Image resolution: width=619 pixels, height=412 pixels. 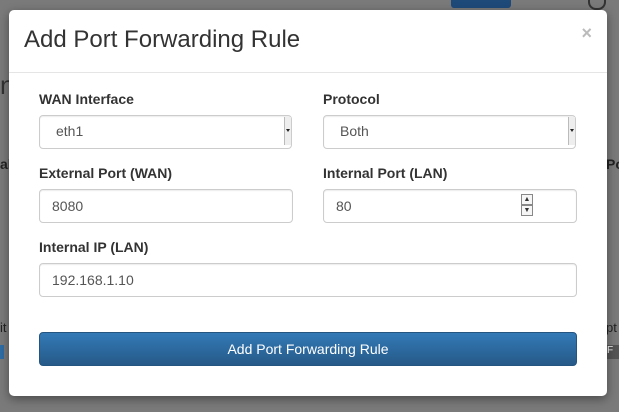 What do you see at coordinates (93, 280) in the screenshot?
I see `internal-ip-value: 192.168.1.10` at bounding box center [93, 280].